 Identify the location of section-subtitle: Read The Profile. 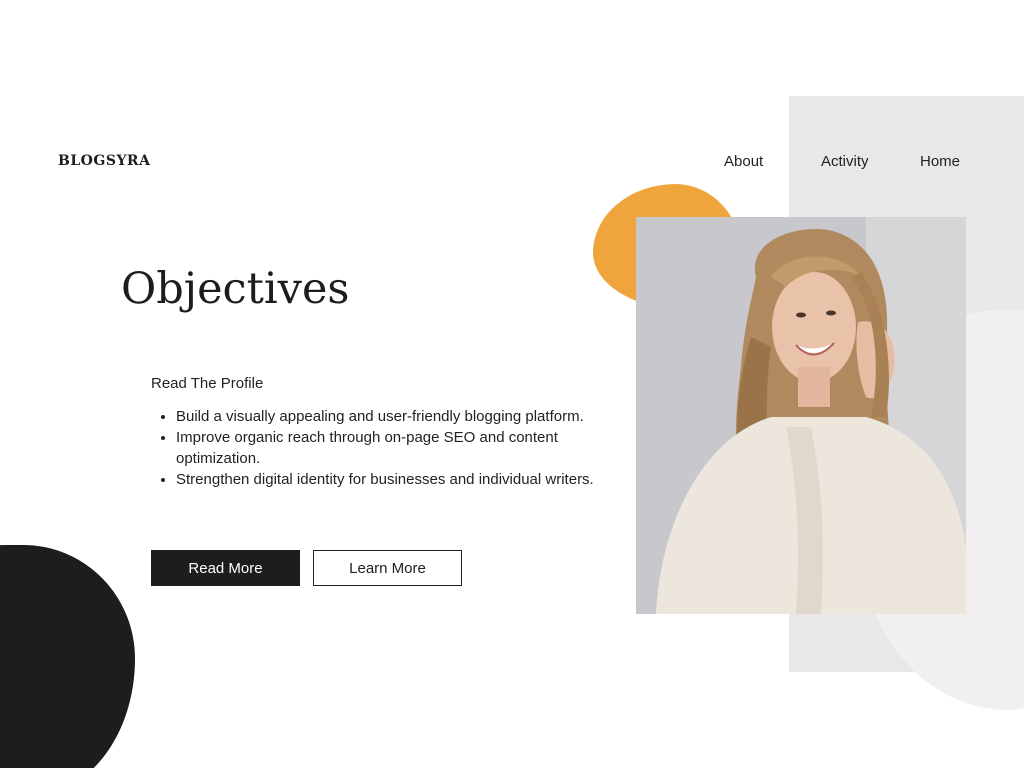
(207, 383).